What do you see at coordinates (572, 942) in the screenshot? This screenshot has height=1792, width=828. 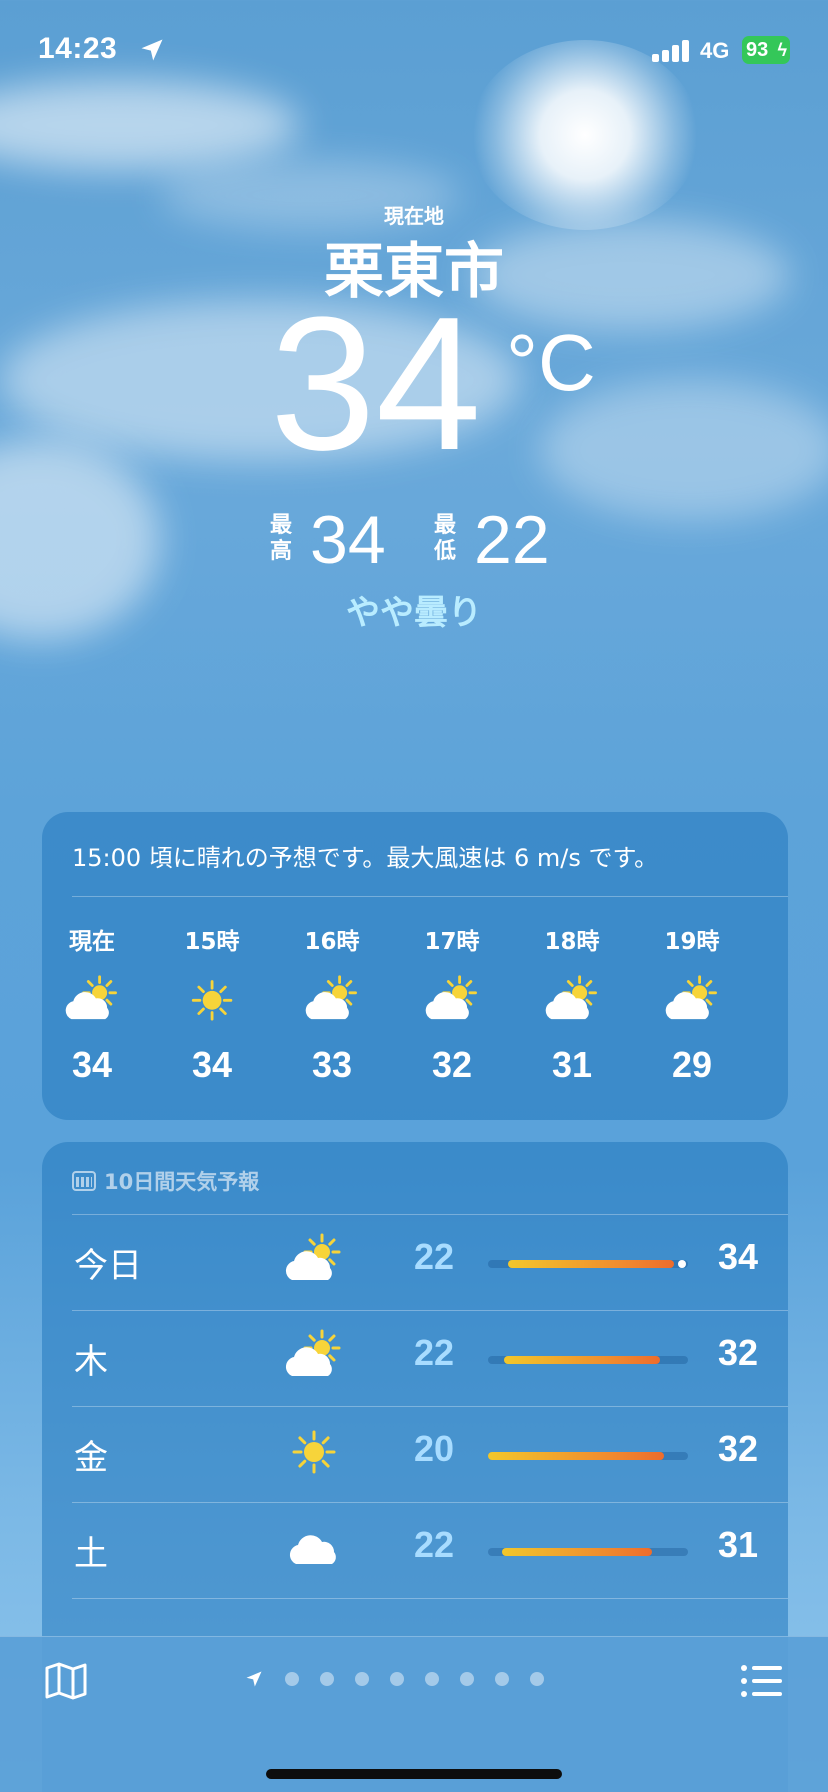 I see `hour-label: 18時` at bounding box center [572, 942].